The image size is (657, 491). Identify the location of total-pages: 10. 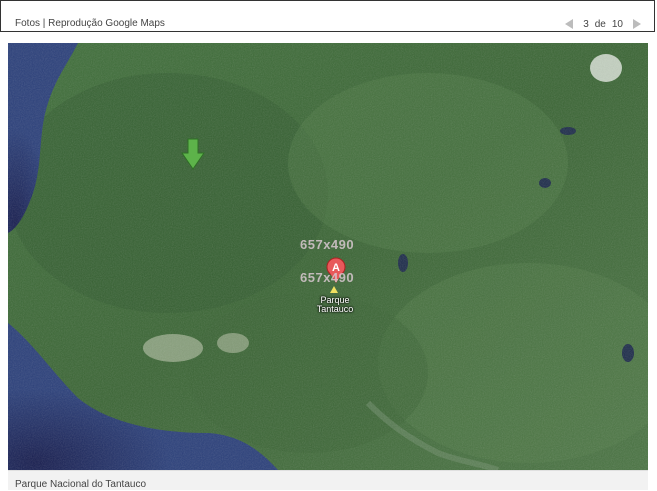
(617, 24).